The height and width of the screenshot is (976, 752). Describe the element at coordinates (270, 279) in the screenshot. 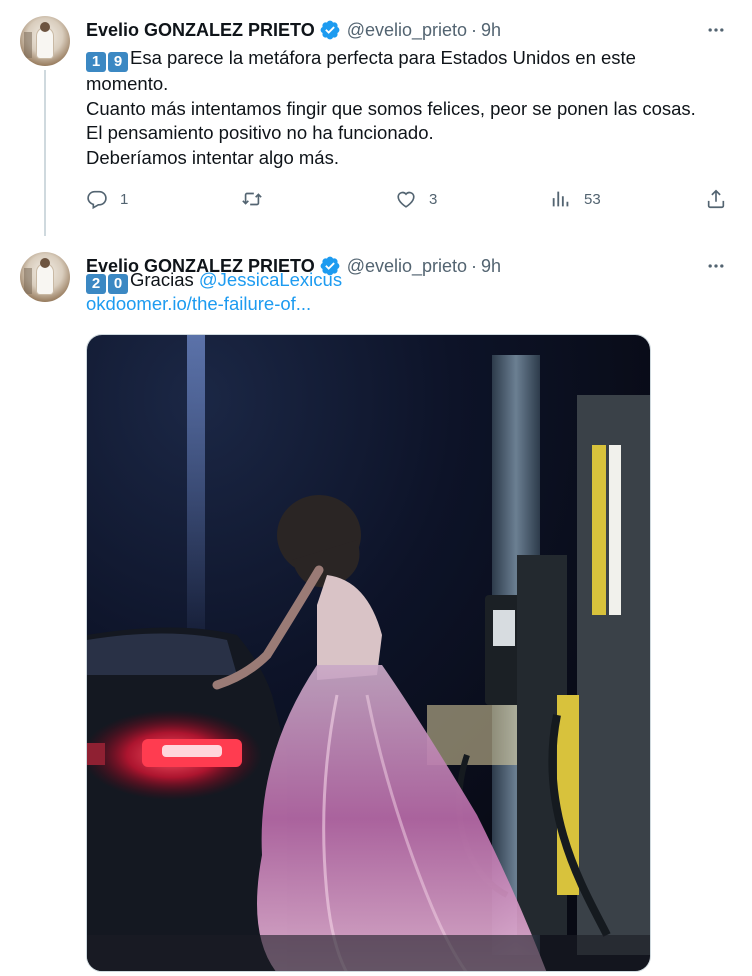

I see `mention-link: @JessicaLexicus` at that location.